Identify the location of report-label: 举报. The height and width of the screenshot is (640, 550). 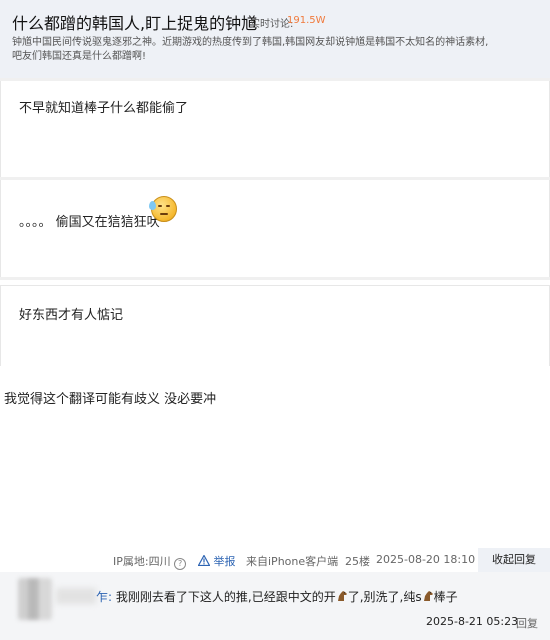
(224, 561).